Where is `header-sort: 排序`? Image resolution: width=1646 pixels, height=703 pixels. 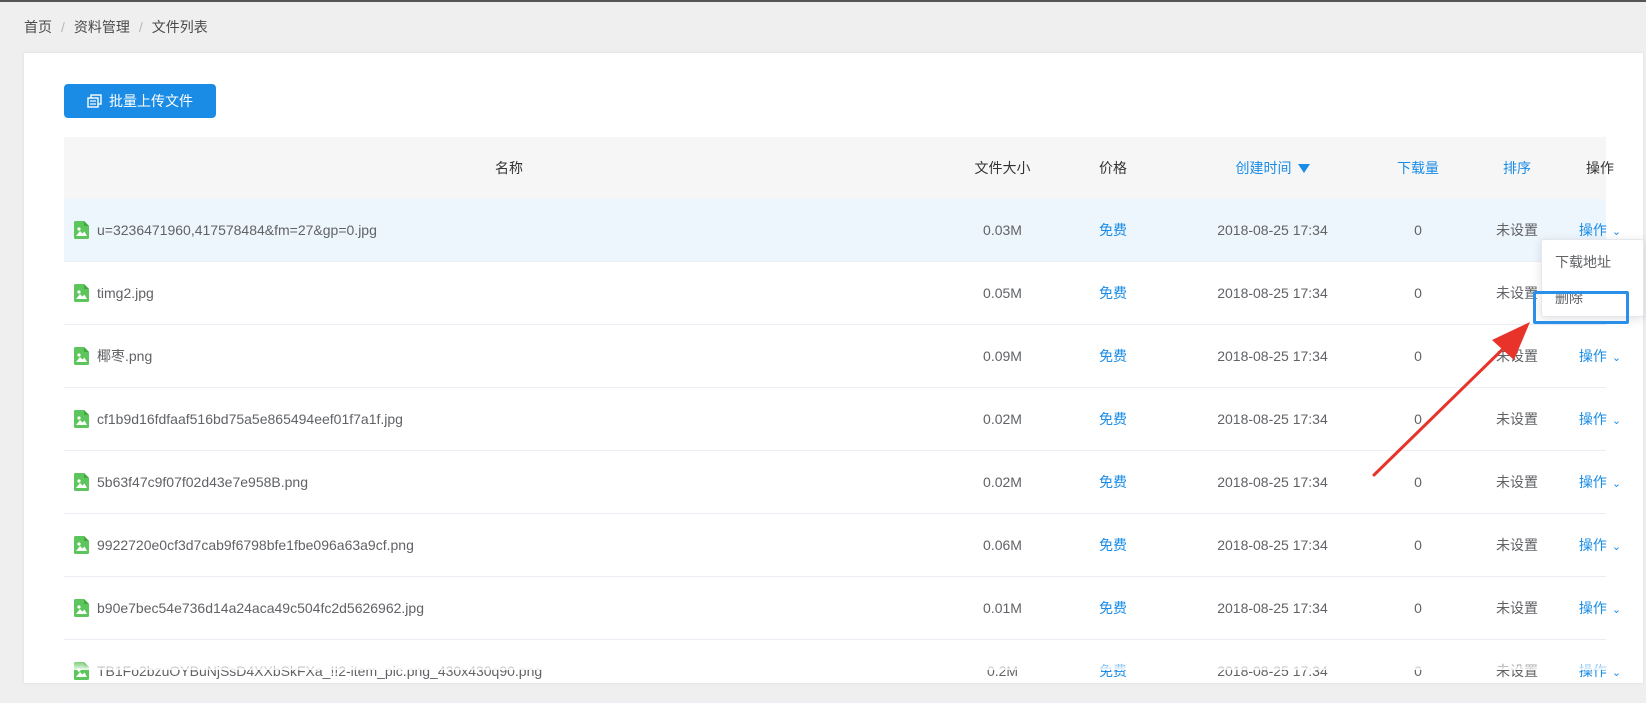 header-sort: 排序 is located at coordinates (1517, 168).